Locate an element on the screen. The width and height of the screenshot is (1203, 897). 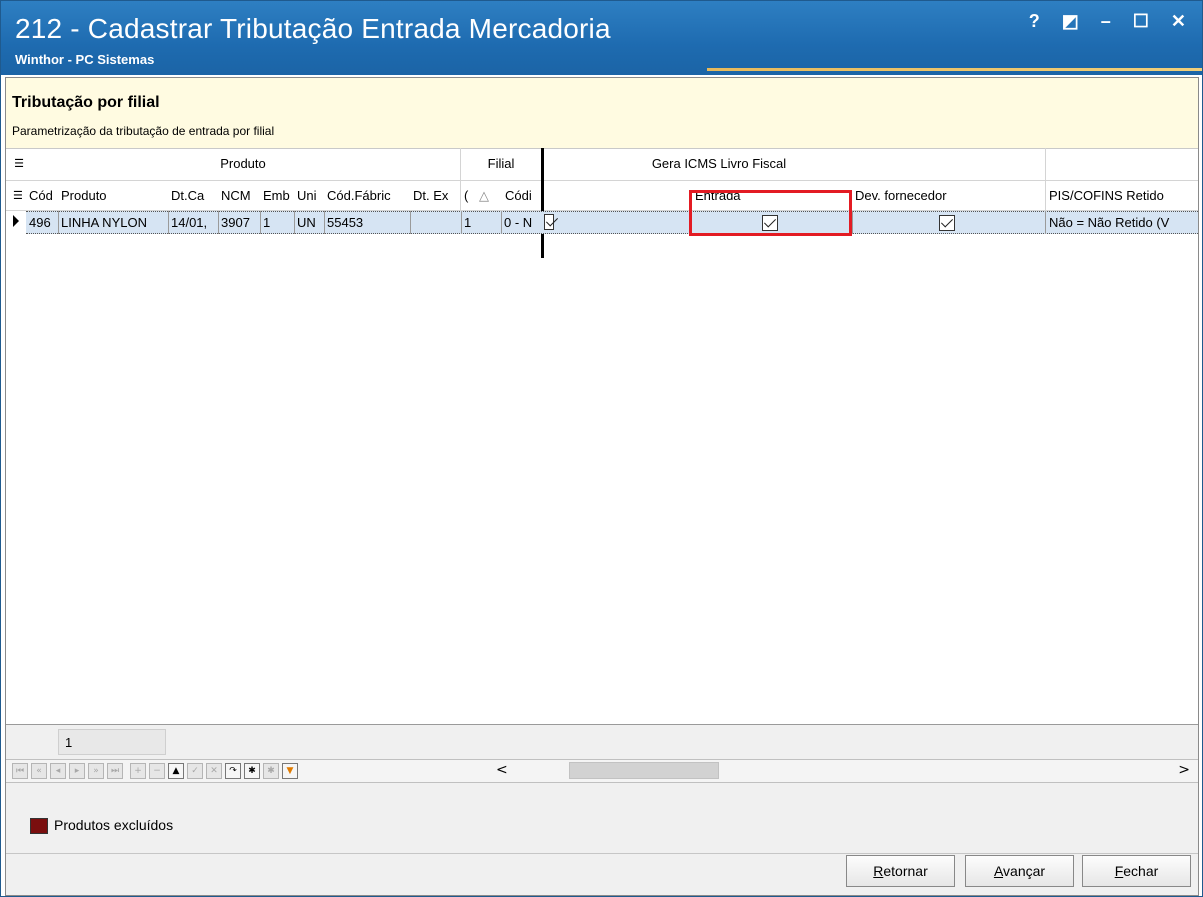
col-header-ncm: NCM is located at coordinates (239, 196).